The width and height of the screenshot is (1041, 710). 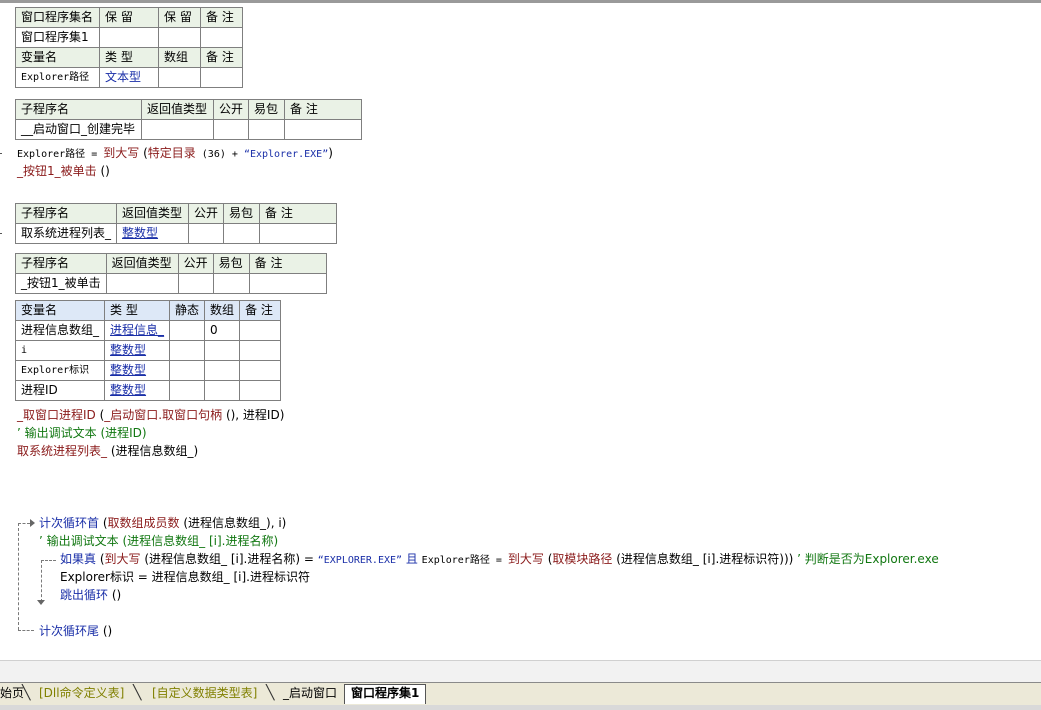 I want to click on sub3-table: 子程序名 返回值类型 公开 易包 备 注 _按钮1_被单击, so click(x=171, y=273).